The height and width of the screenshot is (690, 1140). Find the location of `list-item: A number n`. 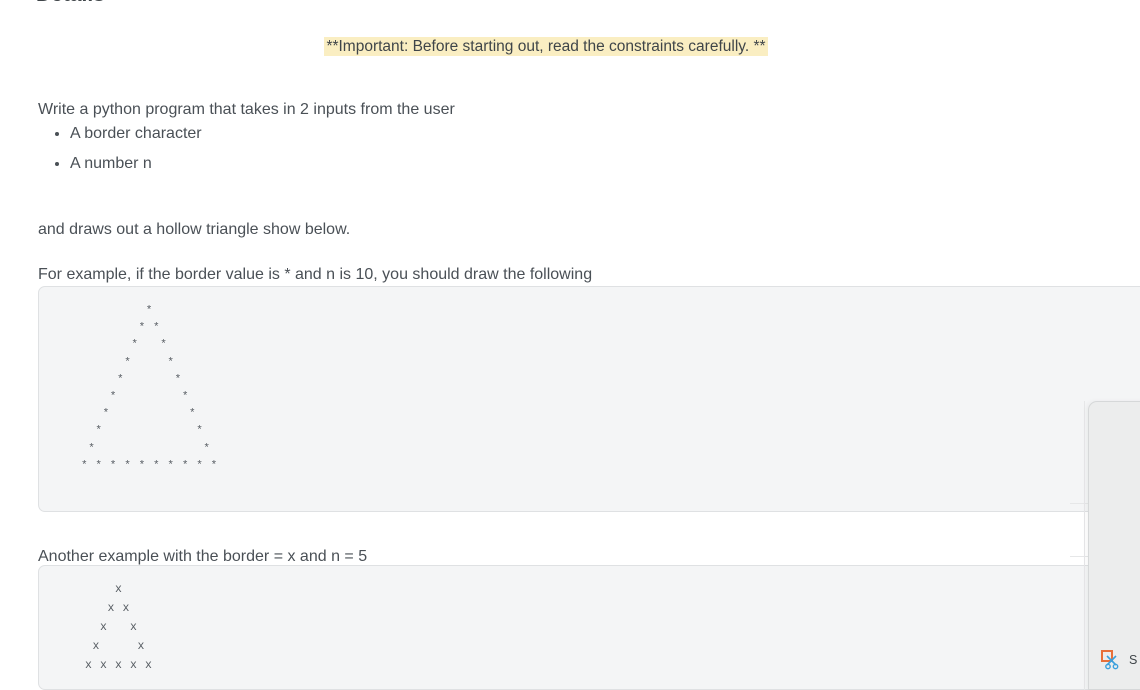

list-item: A number n is located at coordinates (136, 164).